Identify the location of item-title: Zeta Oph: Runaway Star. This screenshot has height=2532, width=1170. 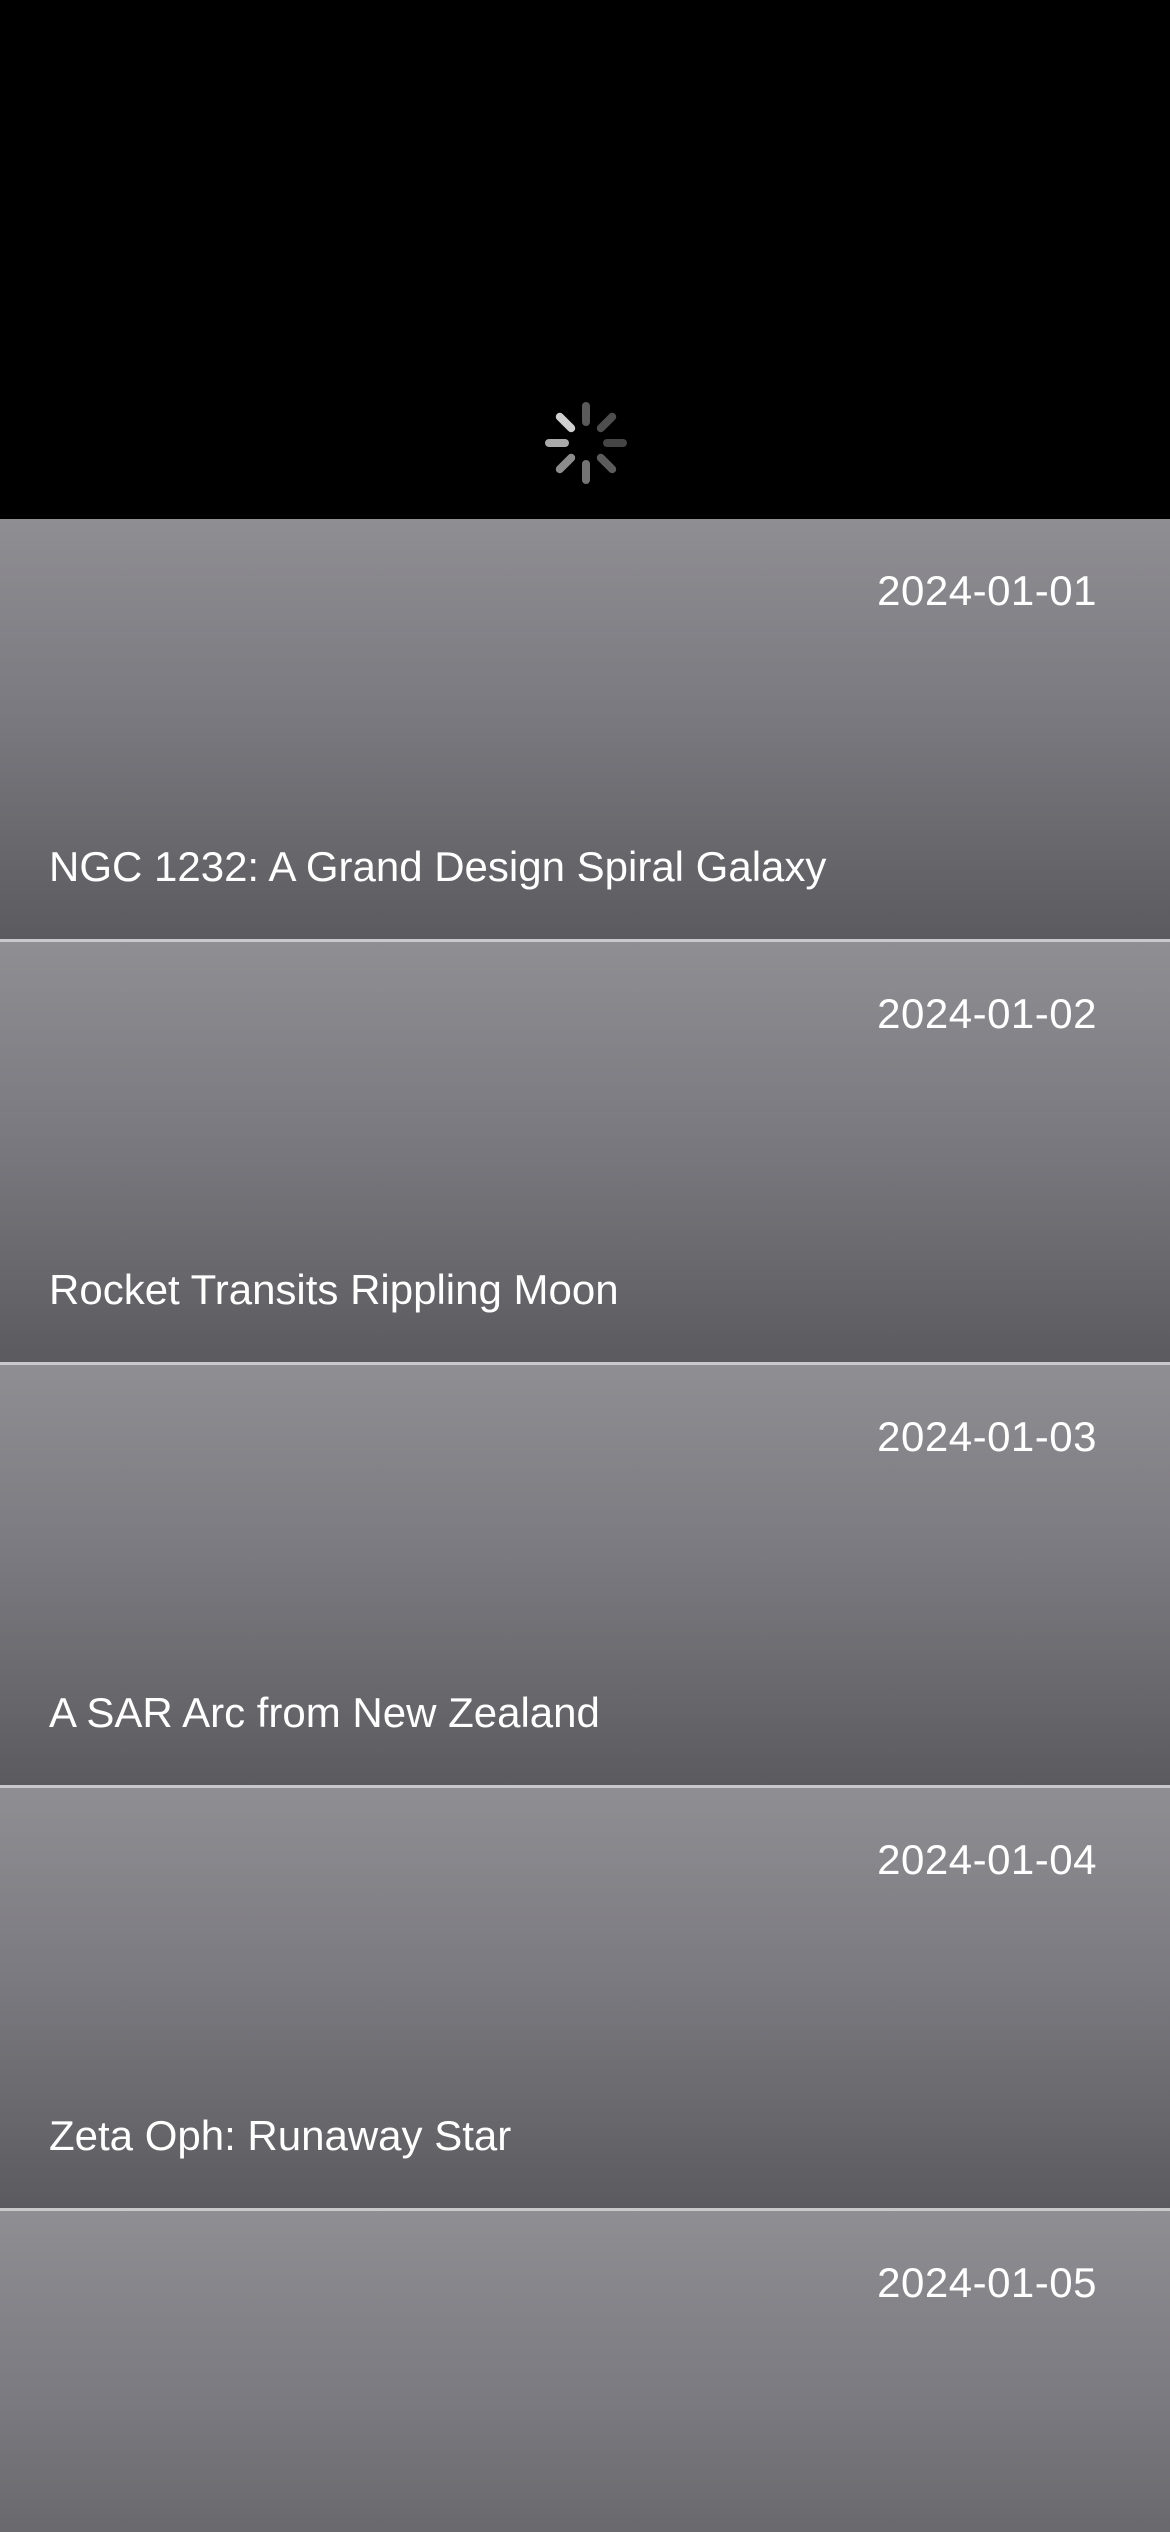
(280, 2135).